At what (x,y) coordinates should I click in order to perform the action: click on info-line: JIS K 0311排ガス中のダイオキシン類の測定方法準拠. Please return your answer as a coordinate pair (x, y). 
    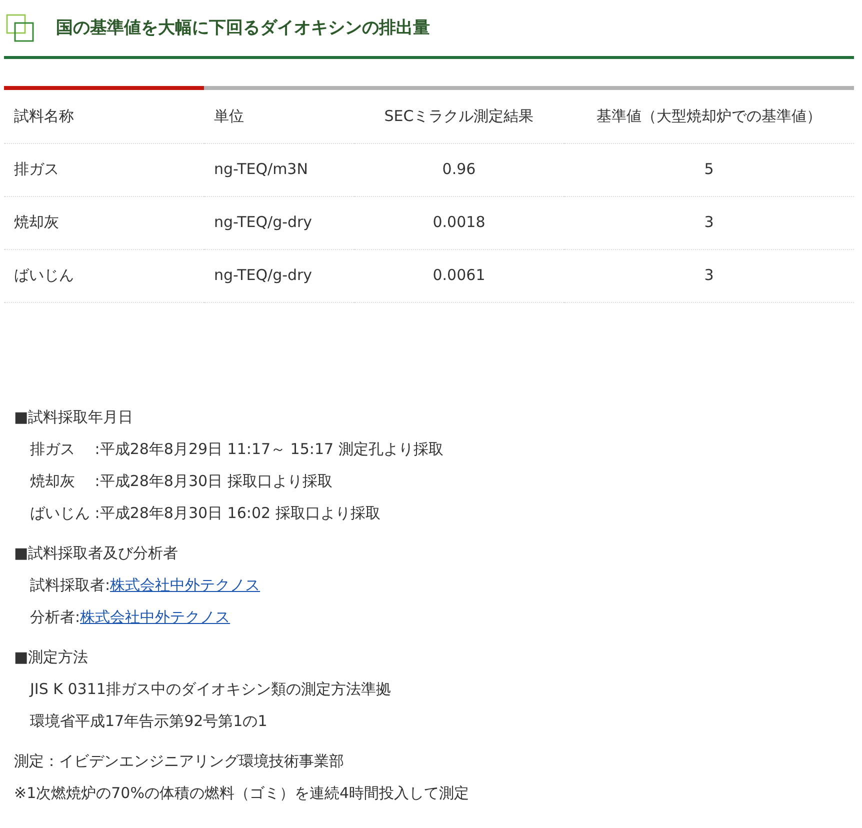
    Looking at the image, I should click on (210, 689).